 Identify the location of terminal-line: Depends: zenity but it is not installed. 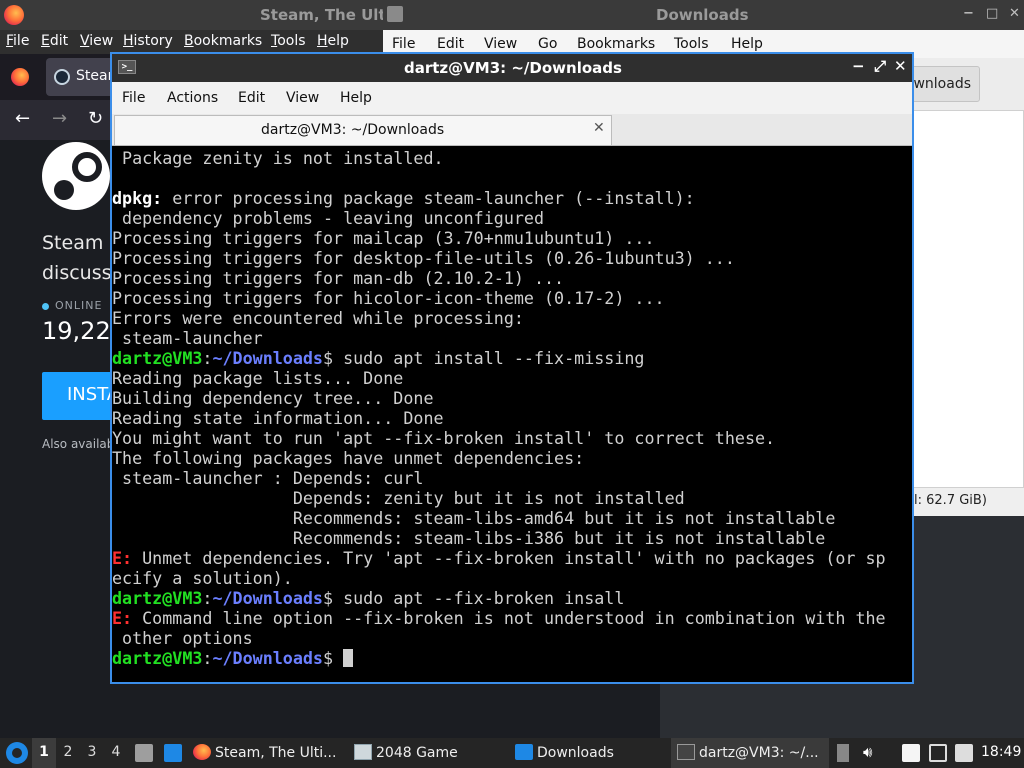
(512, 498).